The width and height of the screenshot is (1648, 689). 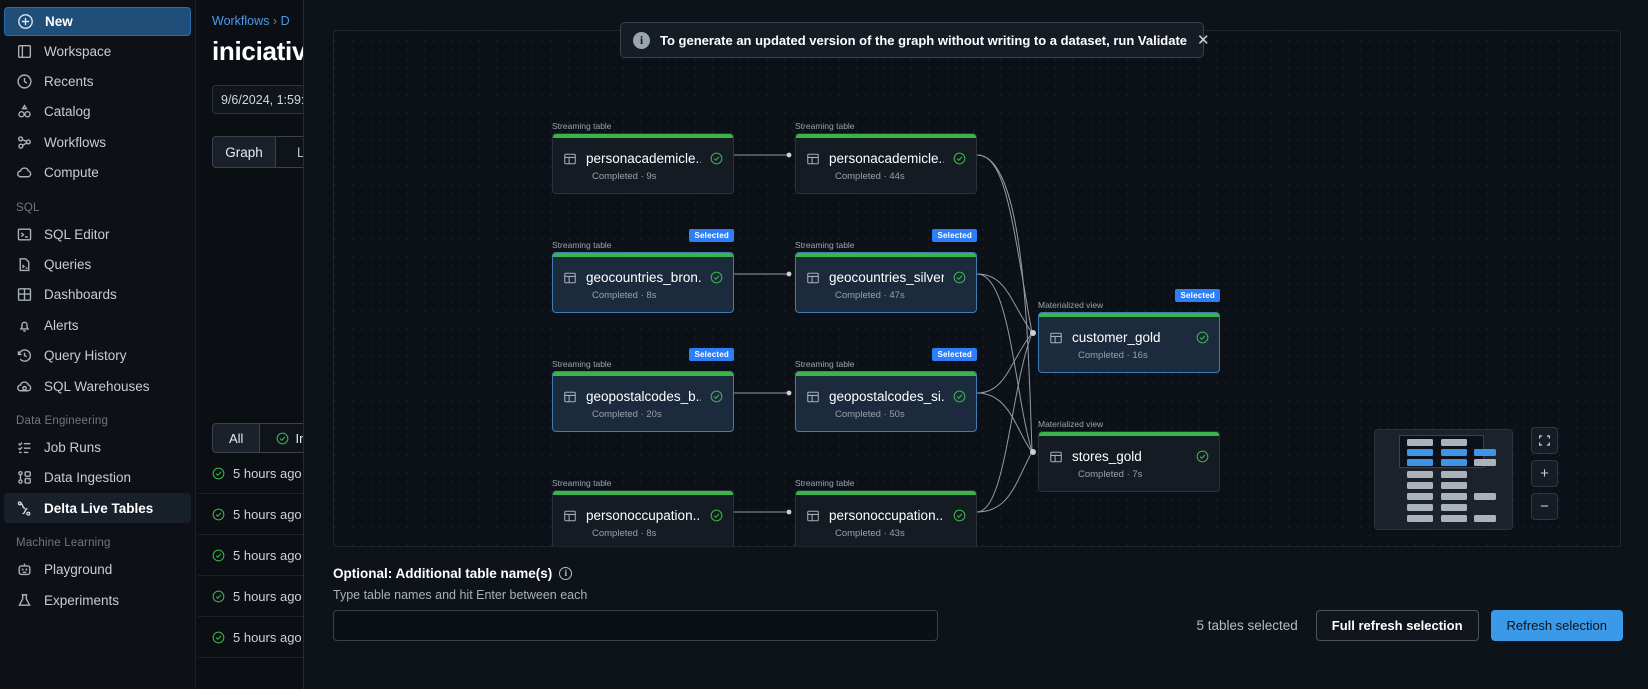 What do you see at coordinates (24, 478) in the screenshot?
I see `ingestion-icon` at bounding box center [24, 478].